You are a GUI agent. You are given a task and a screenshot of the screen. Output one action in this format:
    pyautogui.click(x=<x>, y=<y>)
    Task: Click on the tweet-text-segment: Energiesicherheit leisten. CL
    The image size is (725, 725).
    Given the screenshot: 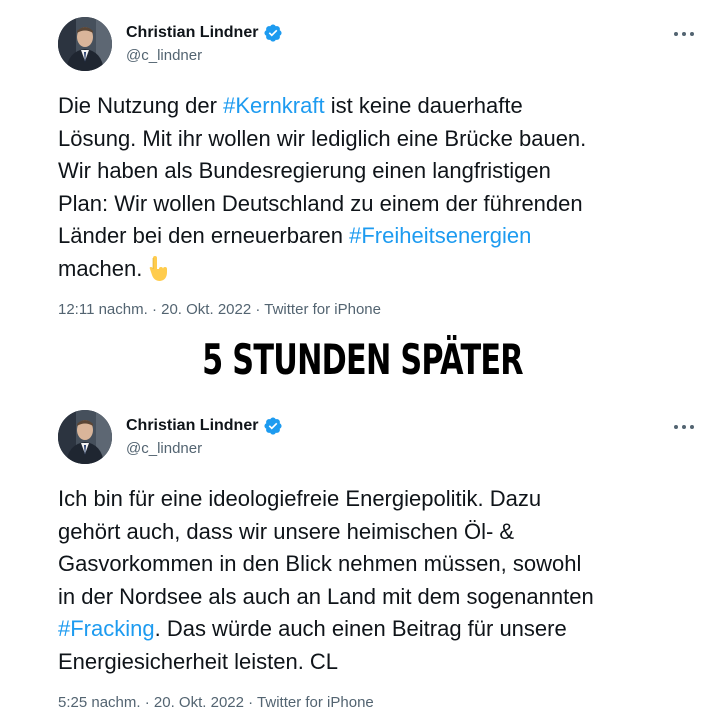 What is the action you would take?
    pyautogui.click(x=198, y=661)
    